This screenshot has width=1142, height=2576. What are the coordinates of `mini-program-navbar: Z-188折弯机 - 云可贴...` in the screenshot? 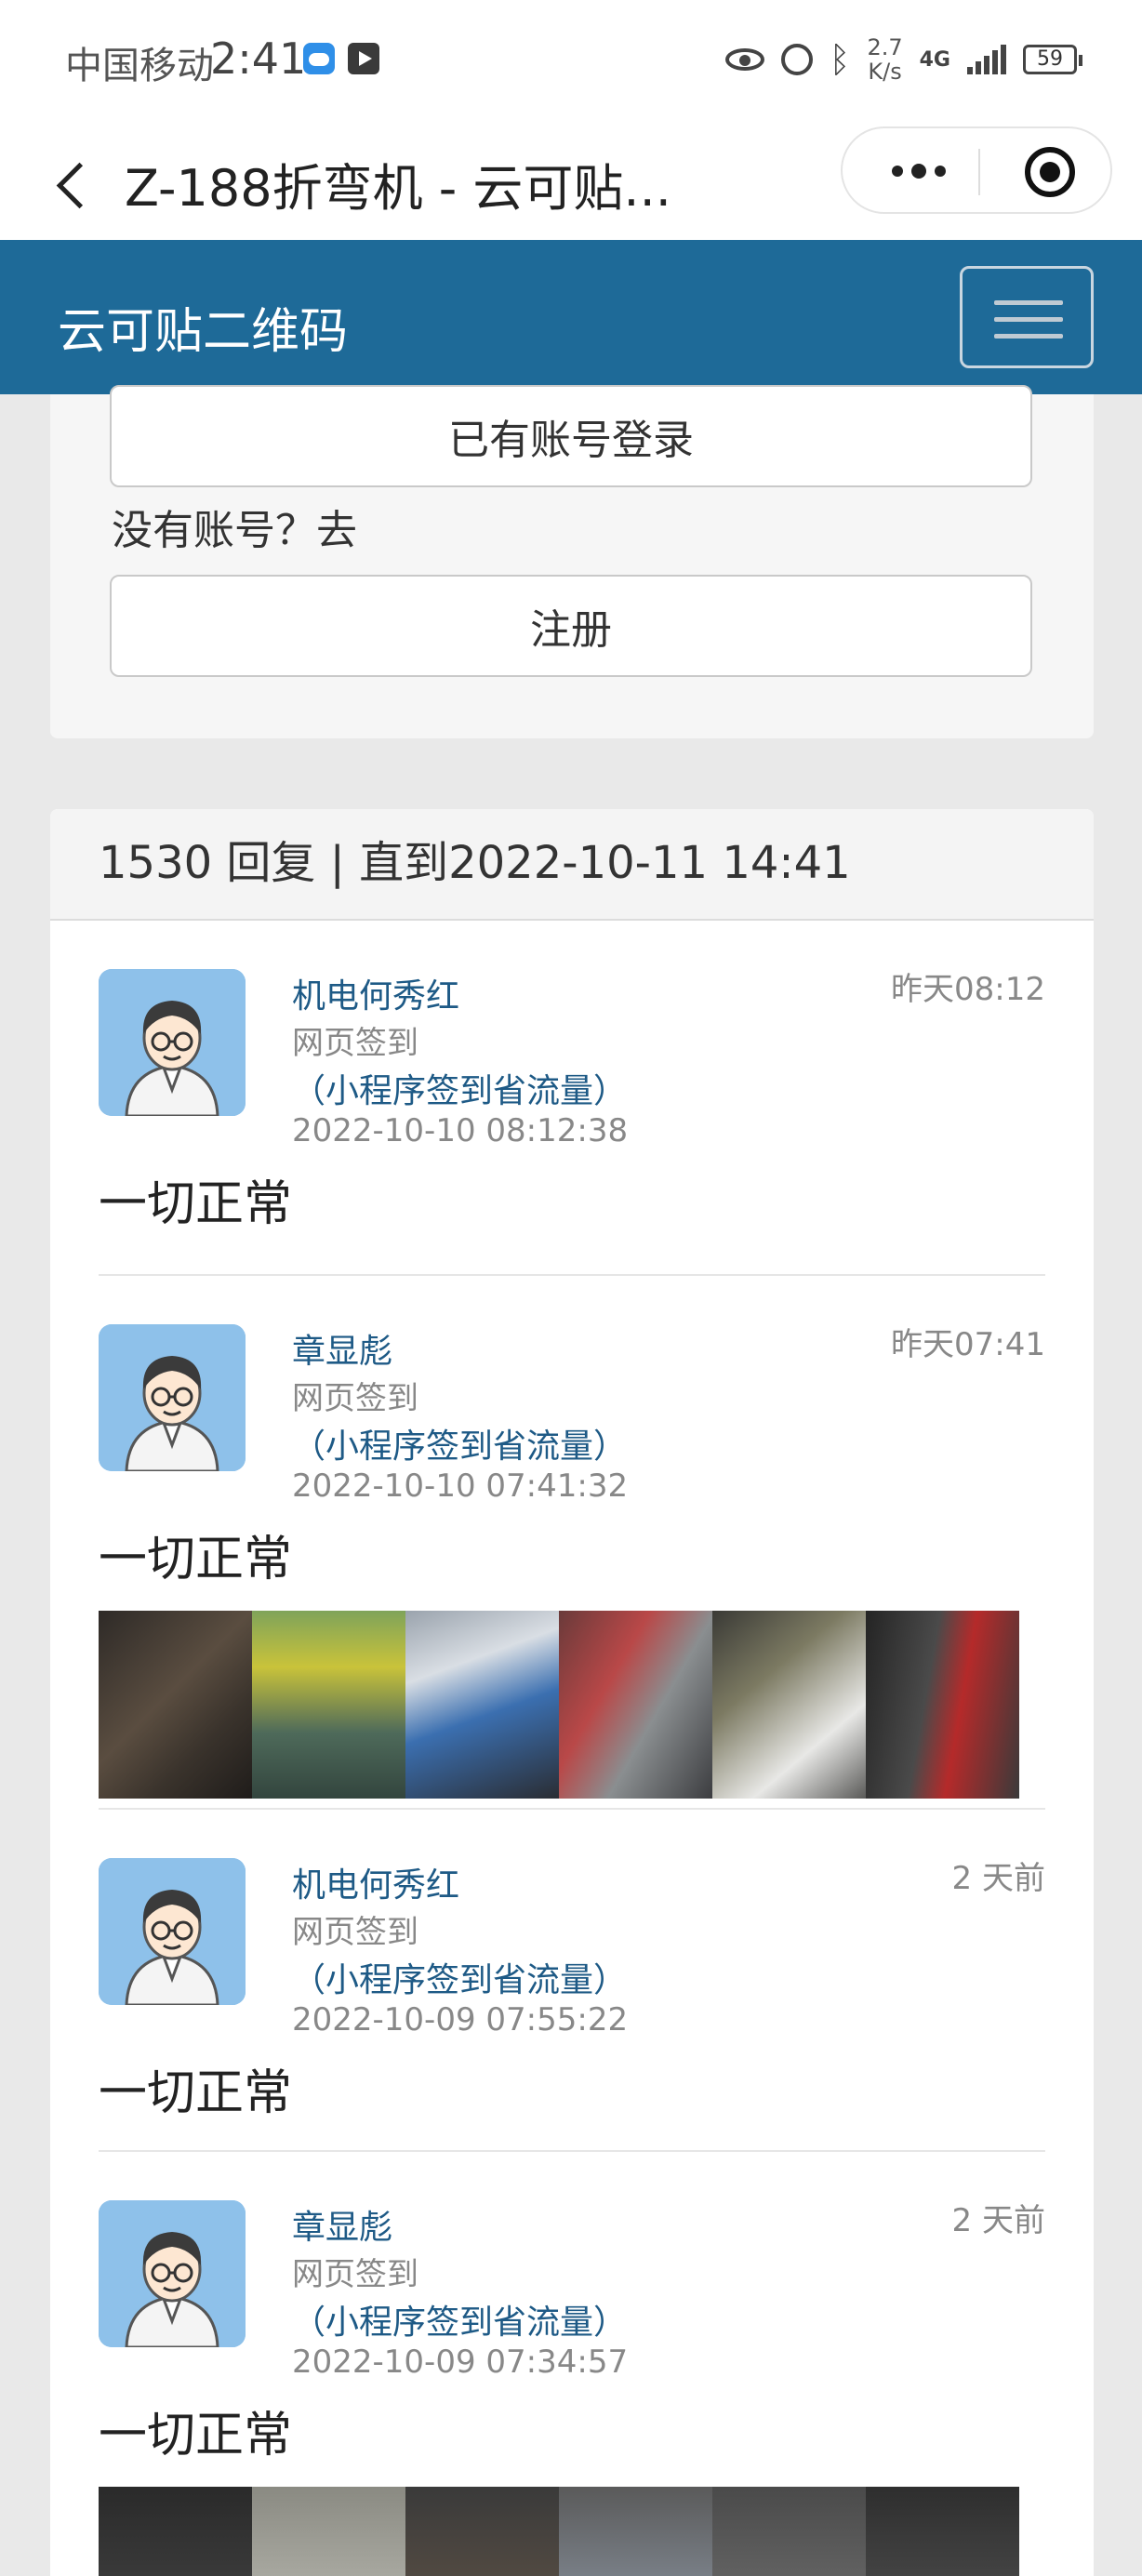 It's located at (571, 180).